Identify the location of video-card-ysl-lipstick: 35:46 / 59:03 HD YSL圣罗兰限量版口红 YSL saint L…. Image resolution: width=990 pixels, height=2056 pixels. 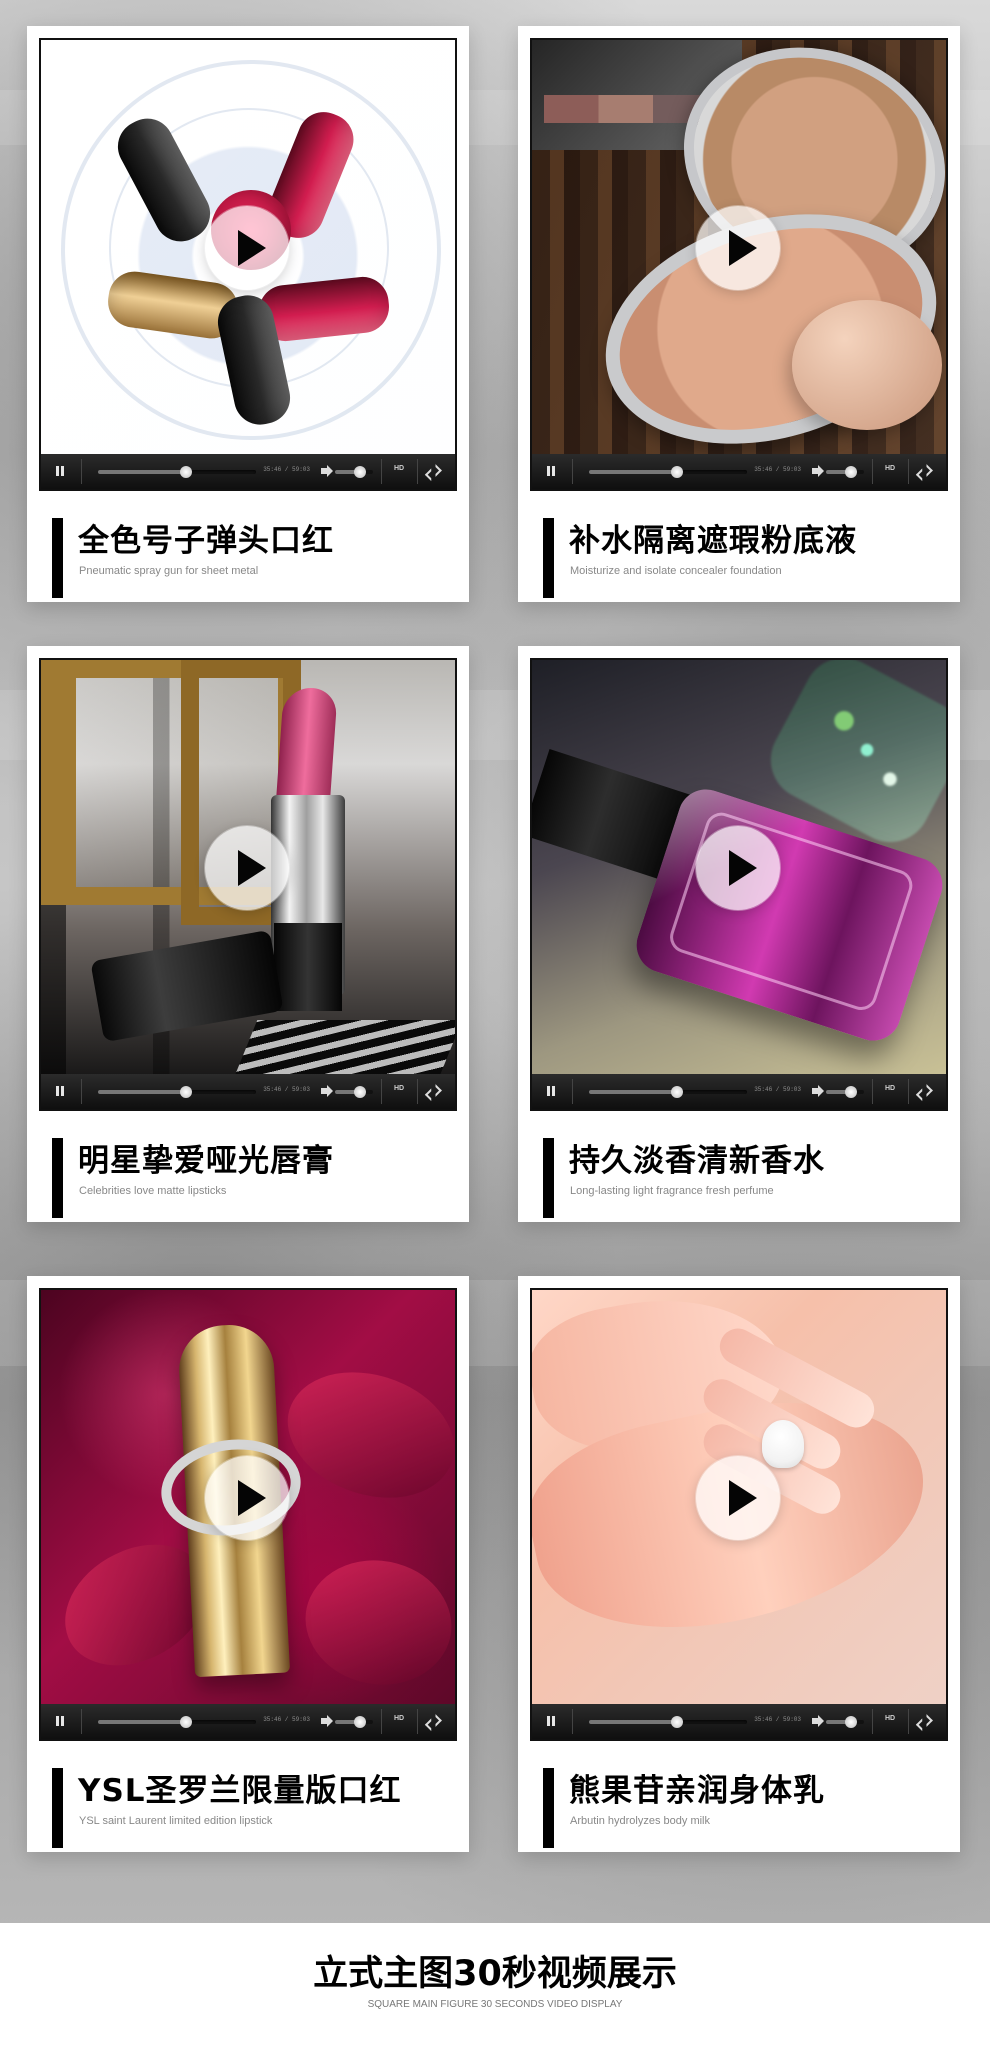
(248, 1564).